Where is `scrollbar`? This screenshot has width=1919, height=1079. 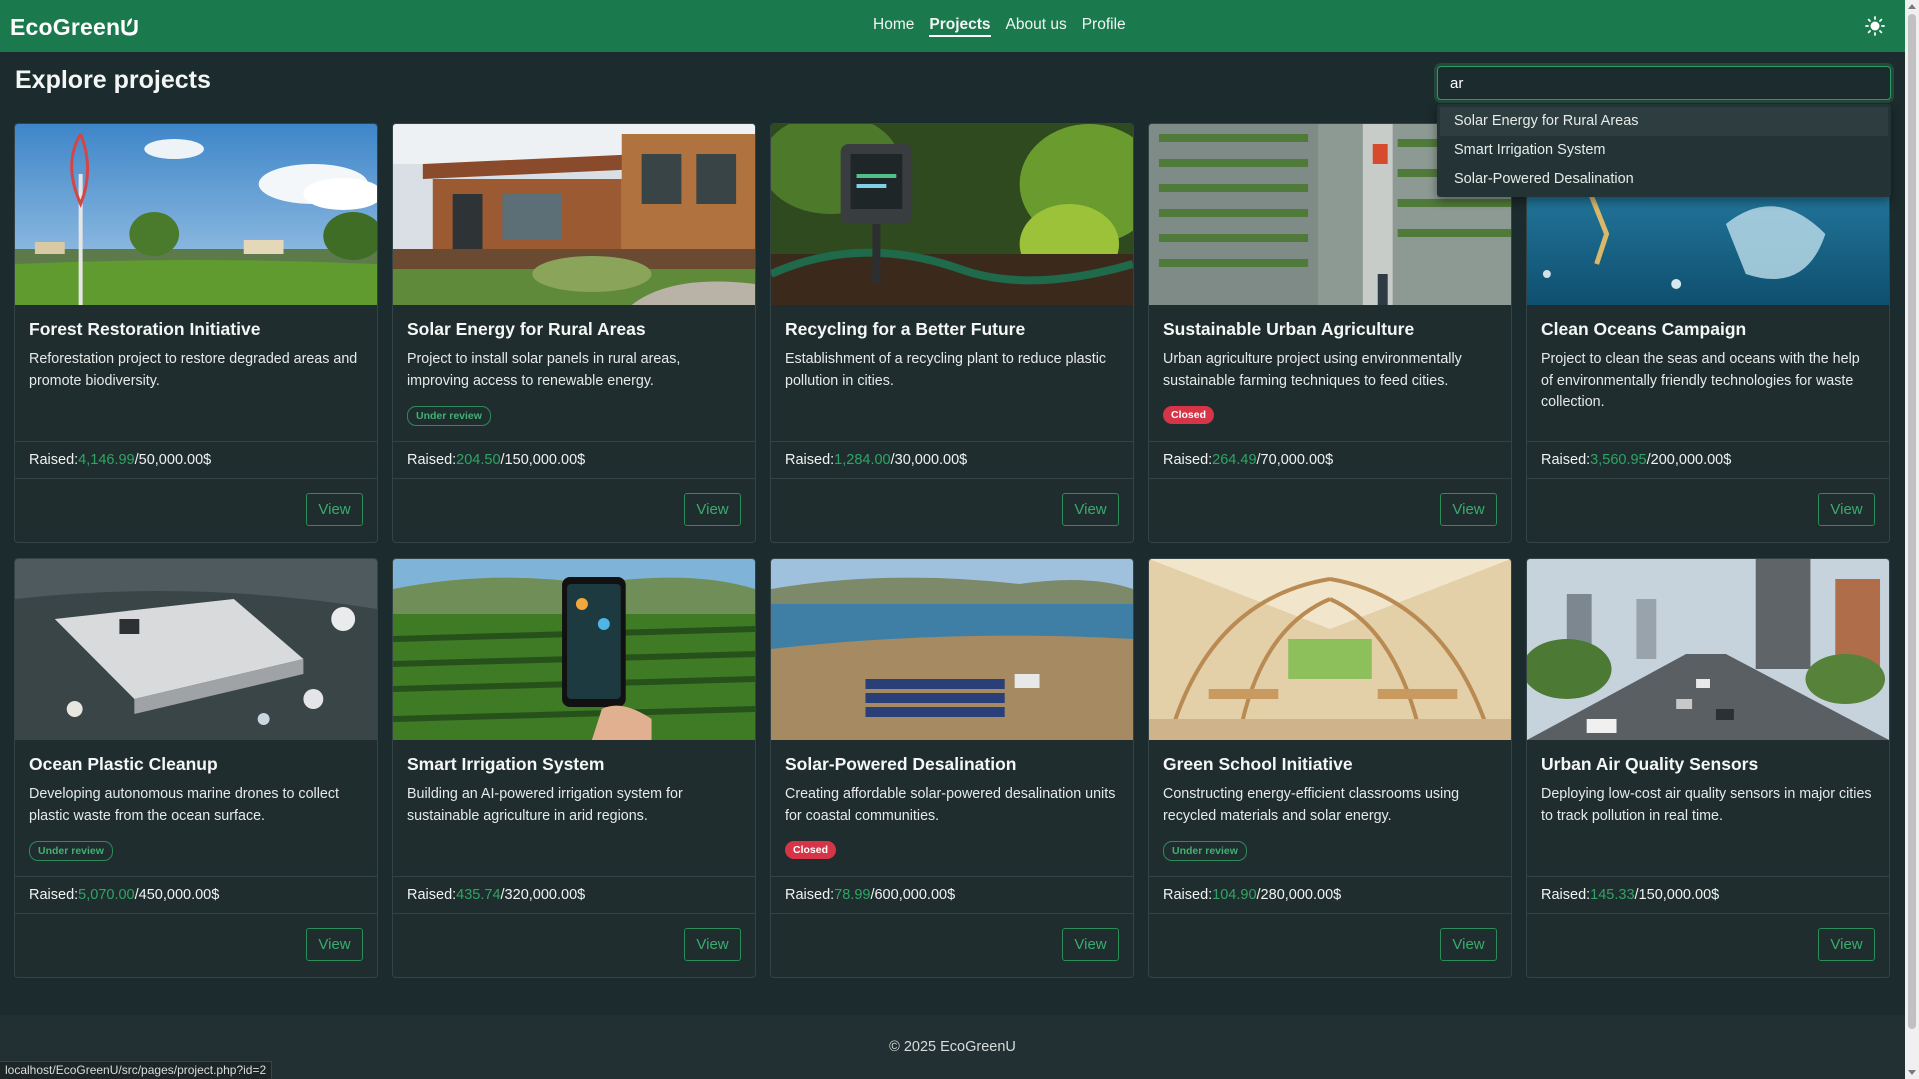 scrollbar is located at coordinates (1912, 539).